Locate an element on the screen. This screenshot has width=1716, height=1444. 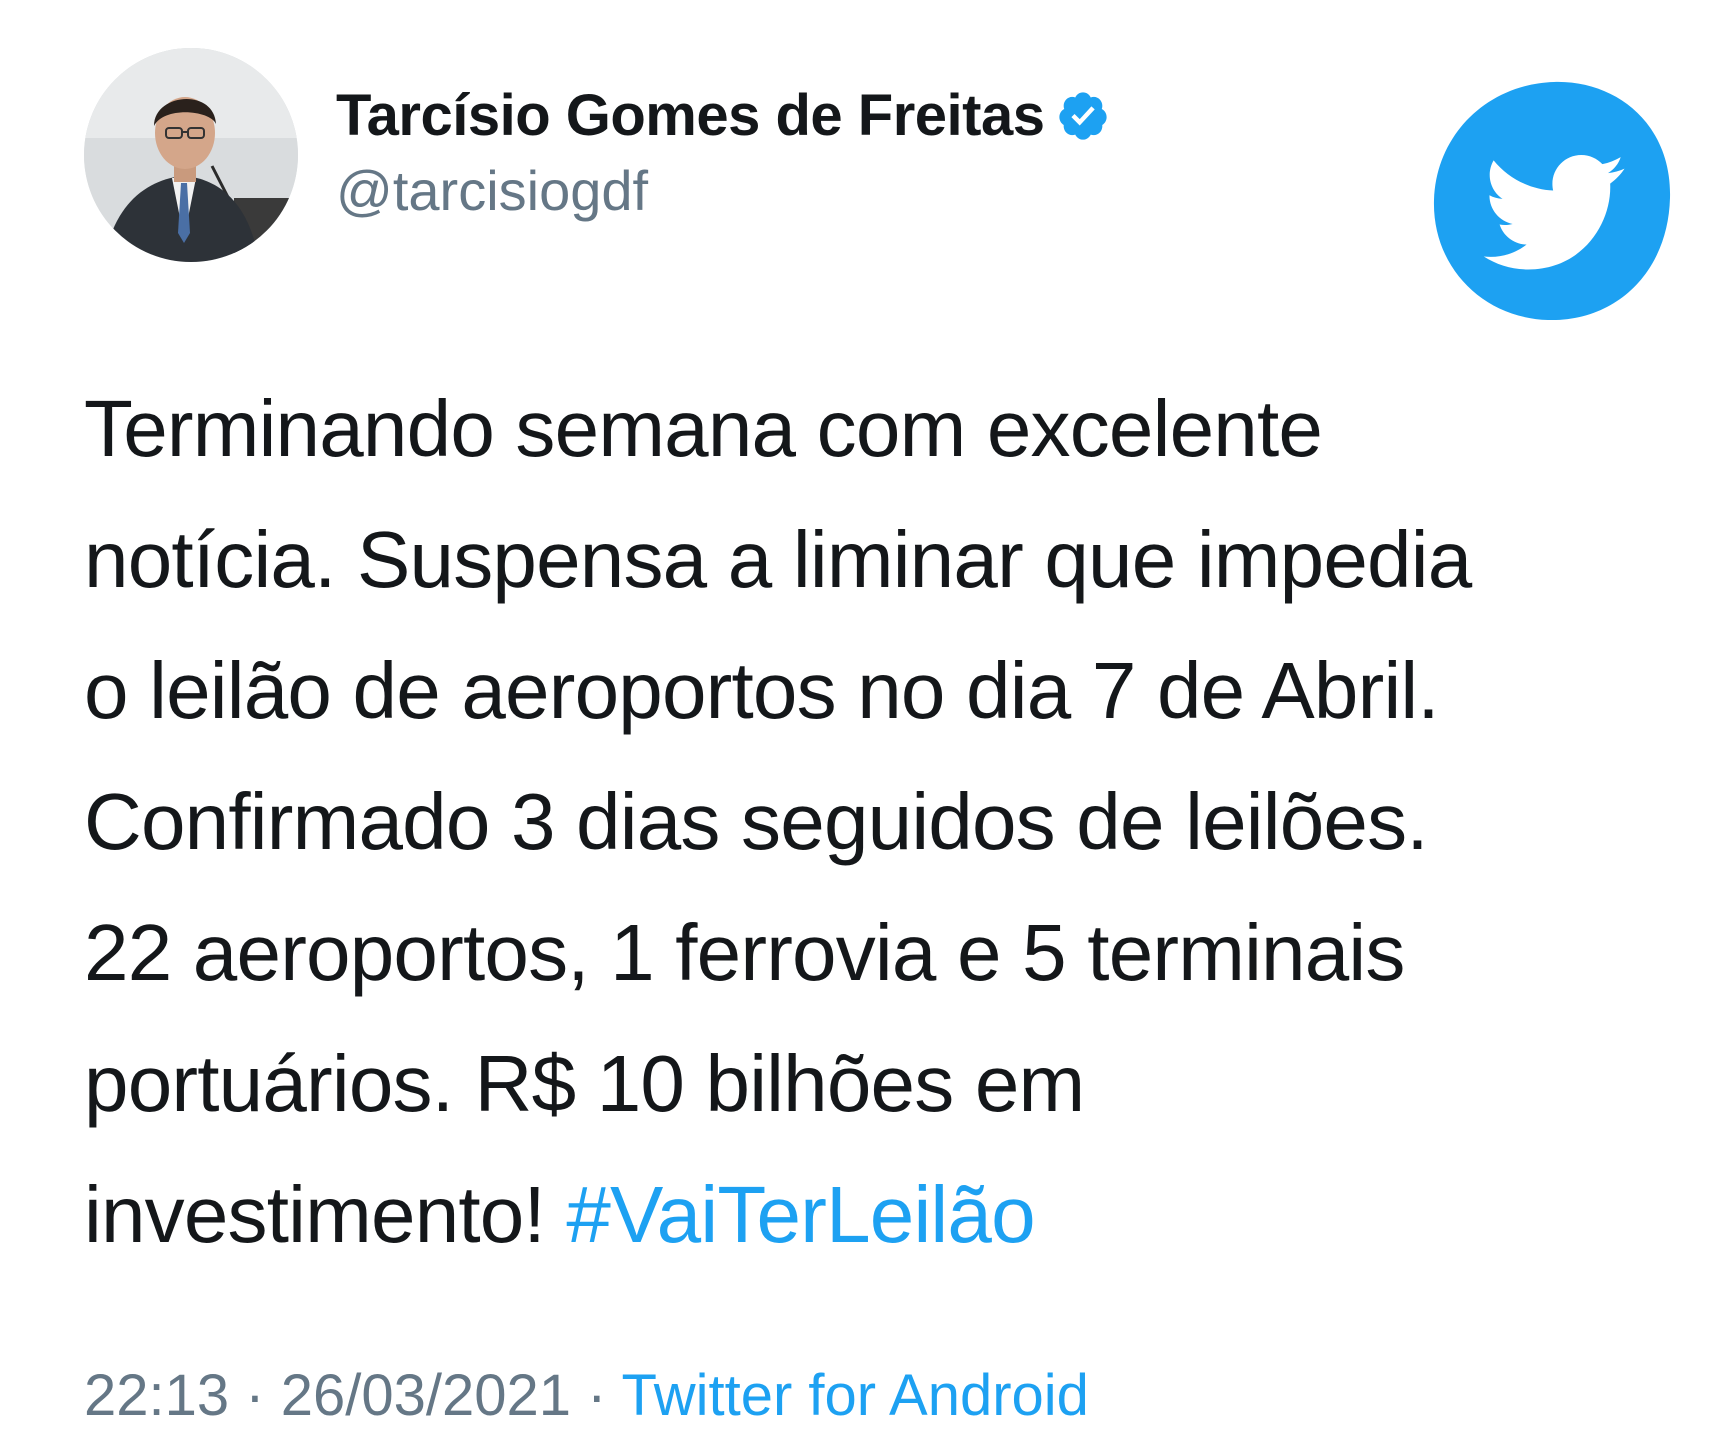
hashtag-link: #VaiTerLeilão is located at coordinates (800, 1214).